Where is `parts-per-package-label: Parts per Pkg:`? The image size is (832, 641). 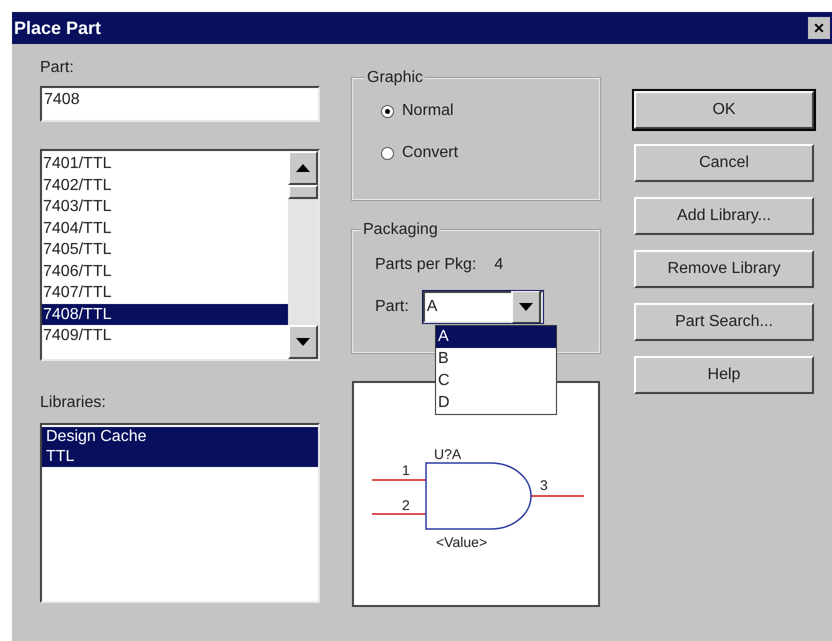 parts-per-package-label: Parts per Pkg: is located at coordinates (425, 265).